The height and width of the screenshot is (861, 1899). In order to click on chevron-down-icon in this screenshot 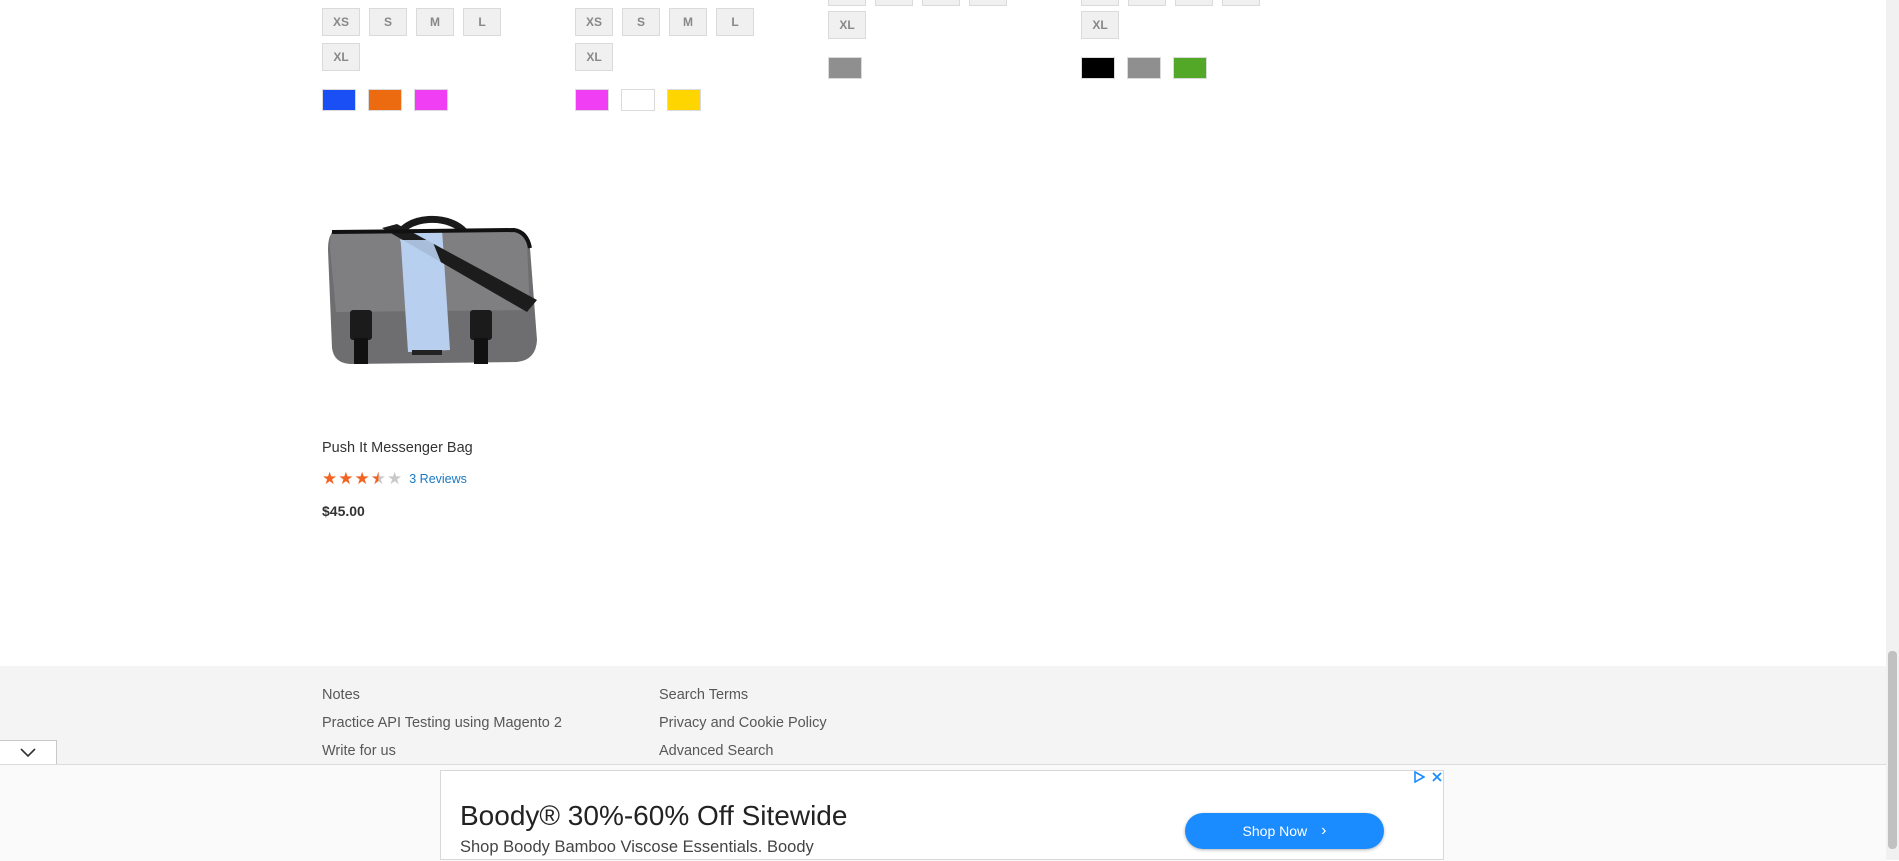, I will do `click(28, 752)`.